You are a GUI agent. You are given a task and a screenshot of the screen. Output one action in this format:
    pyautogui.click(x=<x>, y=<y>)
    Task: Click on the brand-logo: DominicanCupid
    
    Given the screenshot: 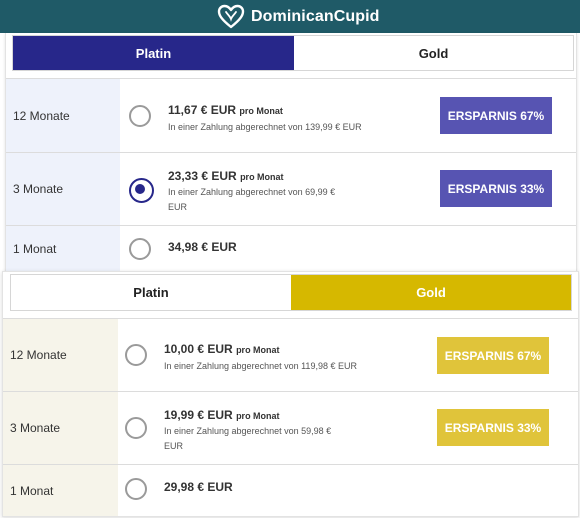 What is the action you would take?
    pyautogui.click(x=298, y=17)
    